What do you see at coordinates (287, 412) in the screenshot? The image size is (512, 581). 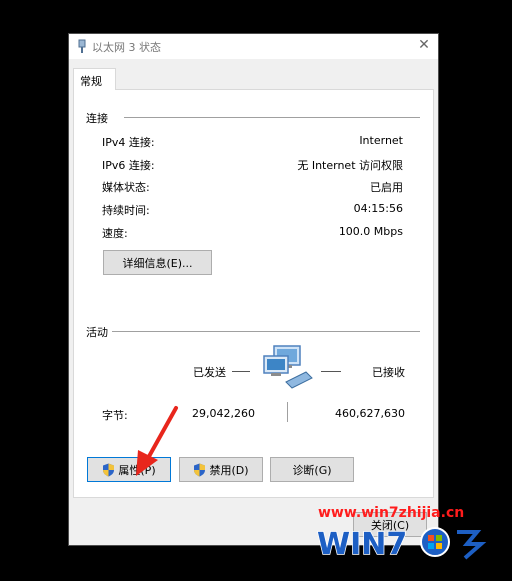 I see `bytes-divider` at bounding box center [287, 412].